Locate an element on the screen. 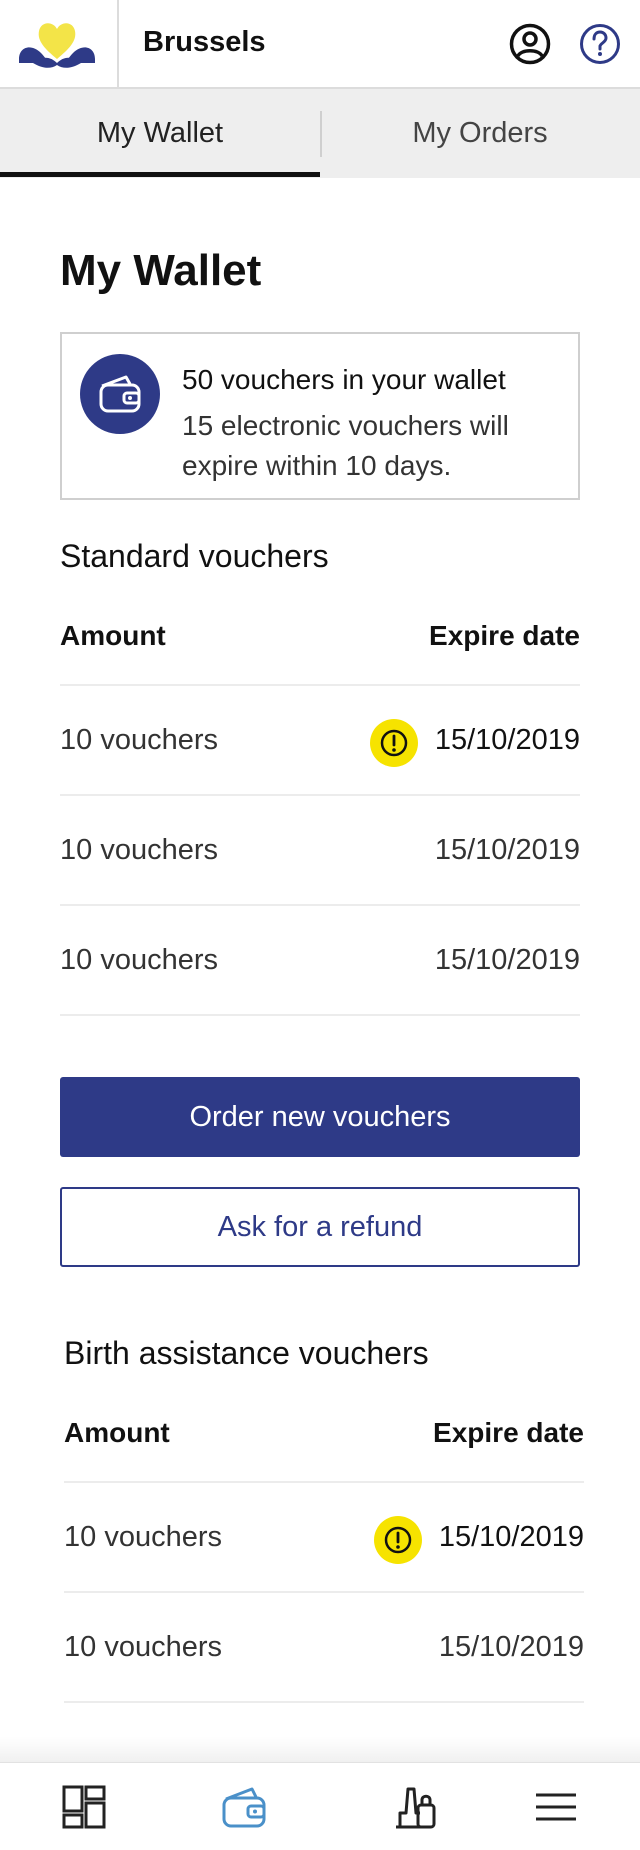  page-title: My Wallet is located at coordinates (161, 270).